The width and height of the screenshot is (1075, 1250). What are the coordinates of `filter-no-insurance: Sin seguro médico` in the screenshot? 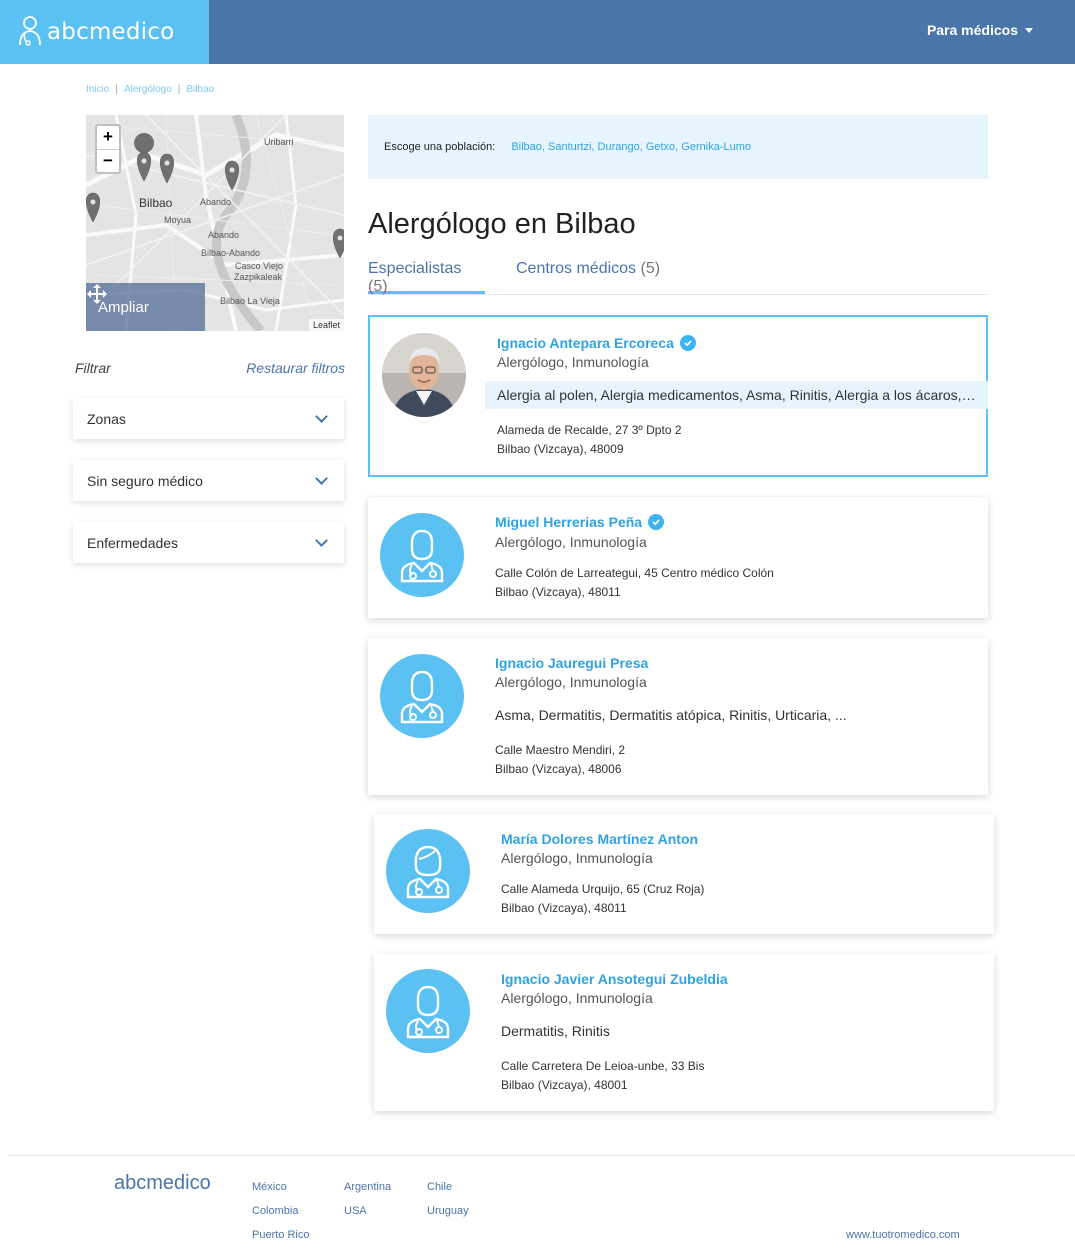 It's located at (208, 480).